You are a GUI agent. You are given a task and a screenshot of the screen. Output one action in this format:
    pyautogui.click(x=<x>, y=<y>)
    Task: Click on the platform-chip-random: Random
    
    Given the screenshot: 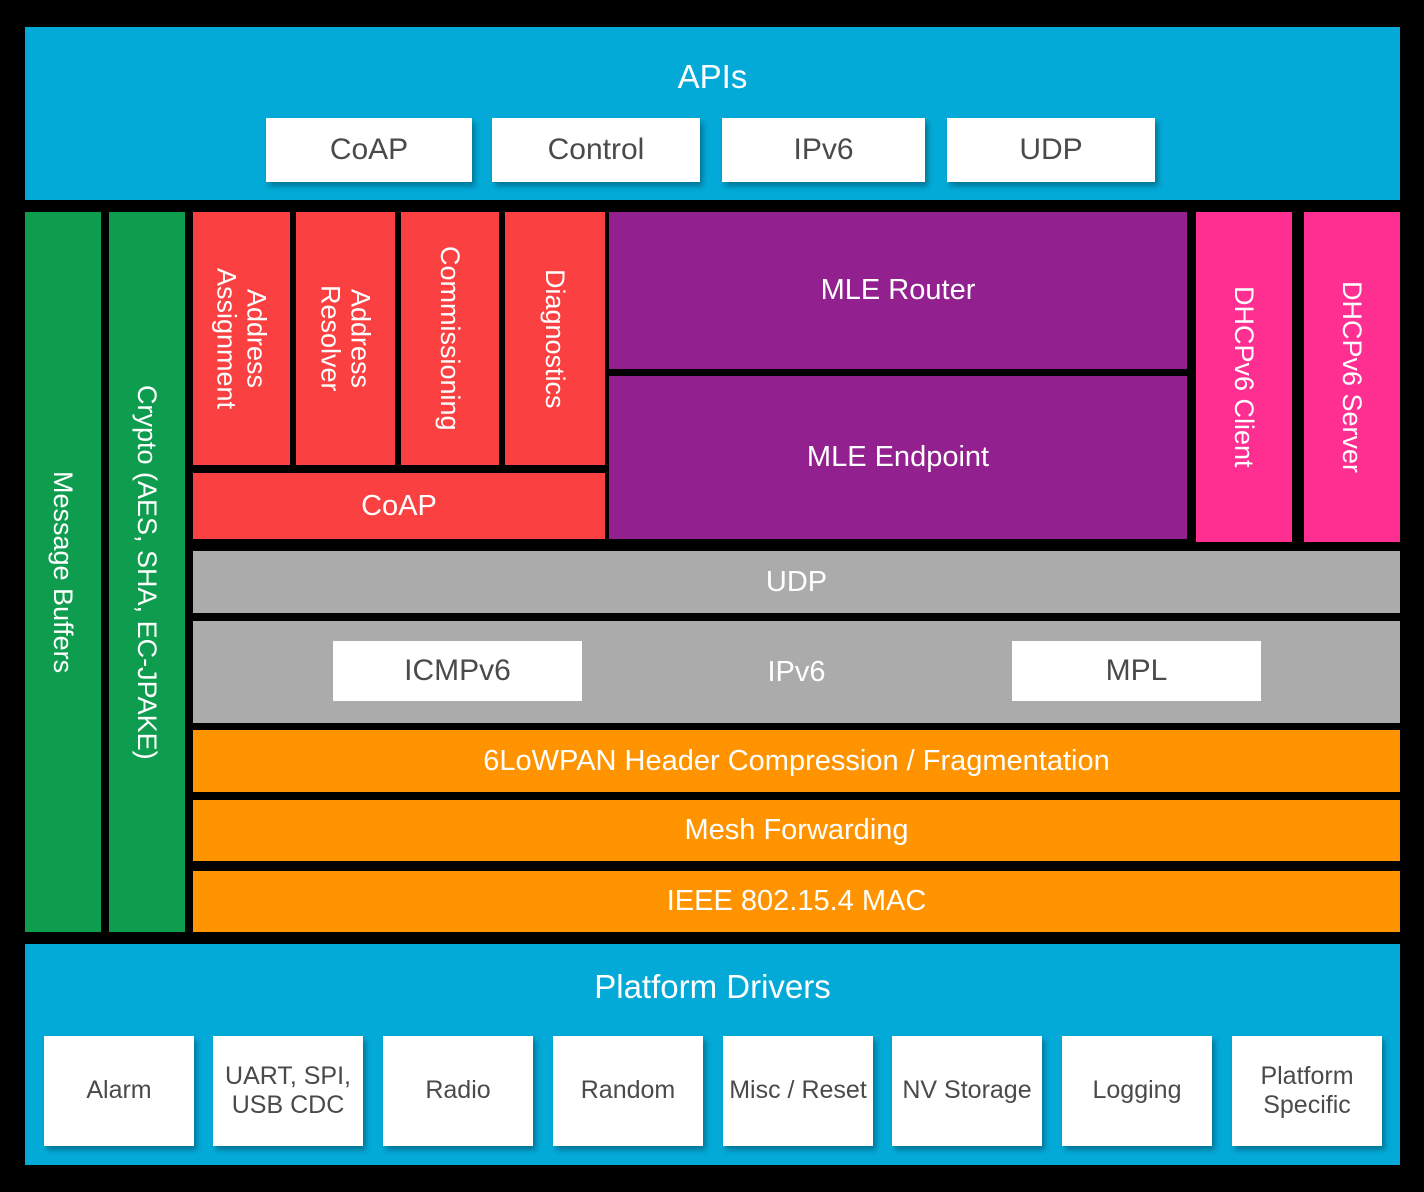 What is the action you would take?
    pyautogui.click(x=628, y=1091)
    